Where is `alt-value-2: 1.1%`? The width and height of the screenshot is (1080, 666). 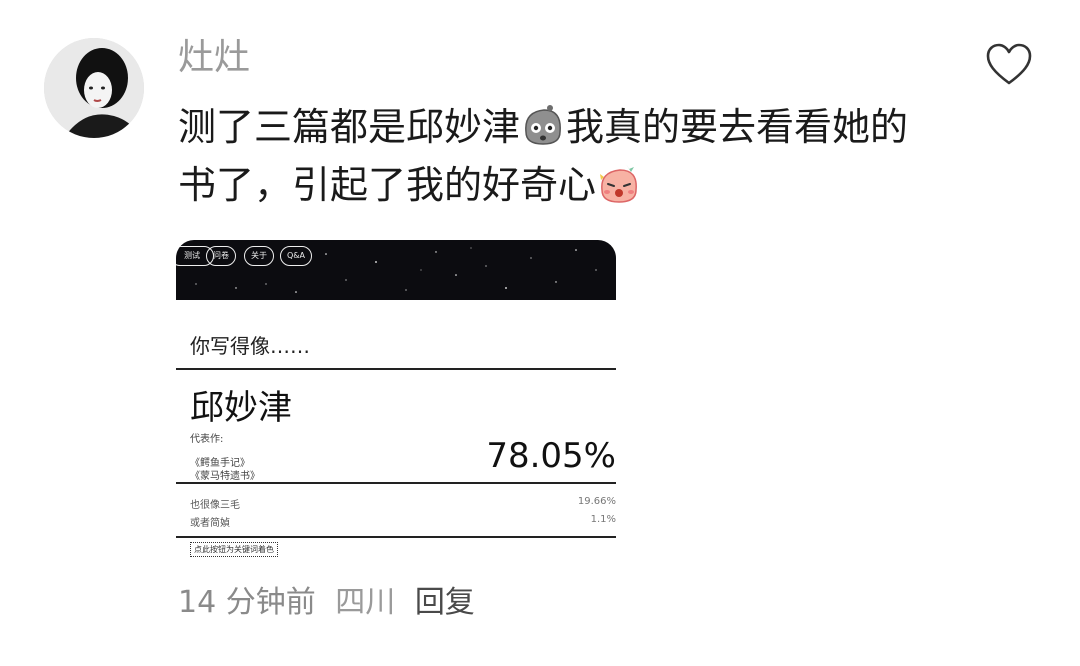
alt-value-2: 1.1% is located at coordinates (603, 519).